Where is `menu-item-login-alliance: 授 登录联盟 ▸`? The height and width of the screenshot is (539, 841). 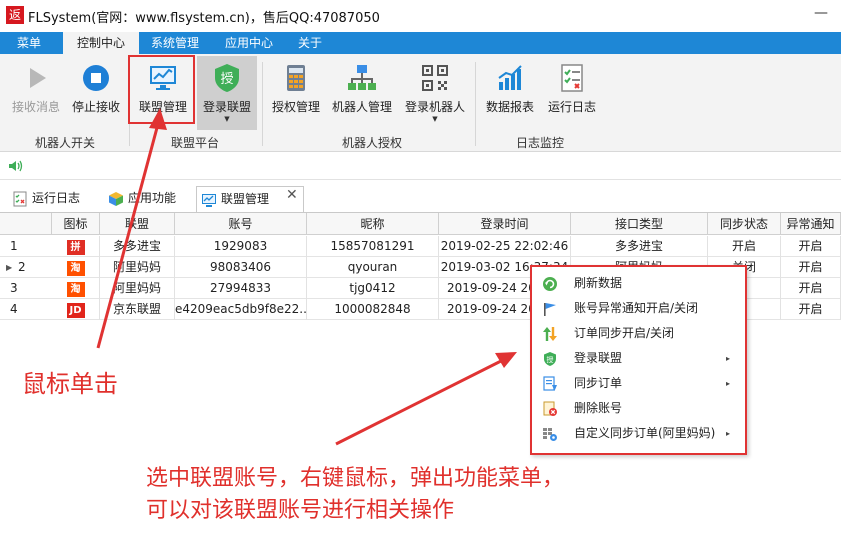
menu-item-login-alliance: 授 登录联盟 ▸ is located at coordinates (638, 358).